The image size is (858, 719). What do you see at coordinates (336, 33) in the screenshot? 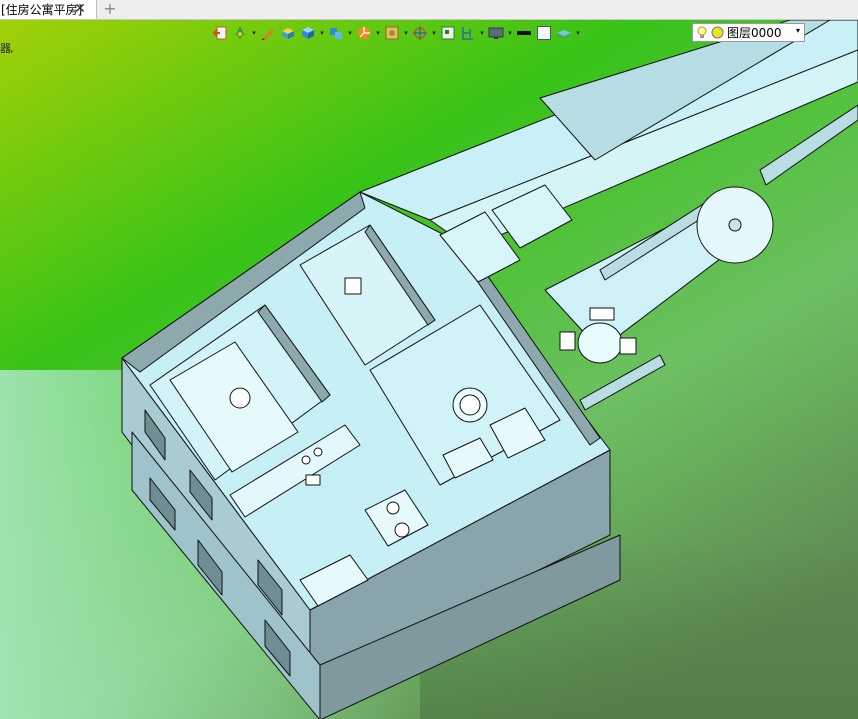
I see `blue-blocks-icon` at bounding box center [336, 33].